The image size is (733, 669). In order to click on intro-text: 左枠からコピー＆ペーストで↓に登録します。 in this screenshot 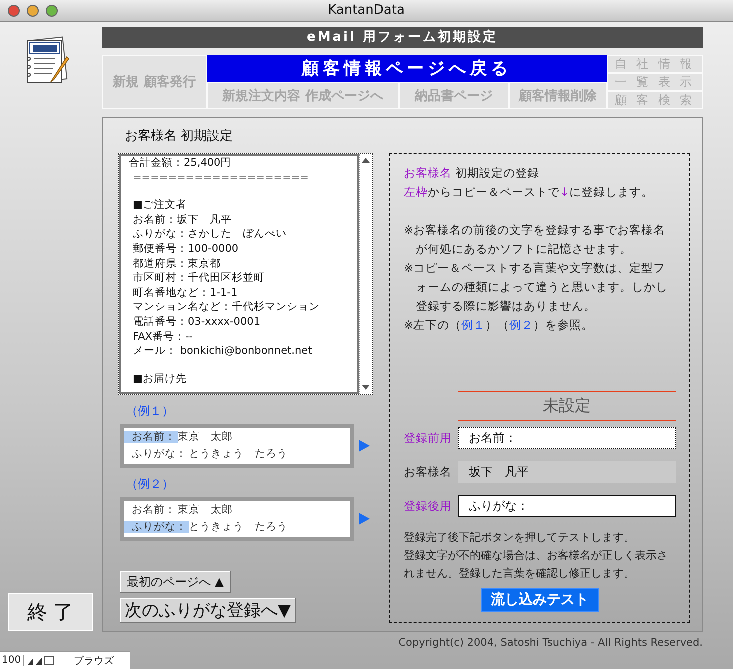, I will do `click(529, 192)`.